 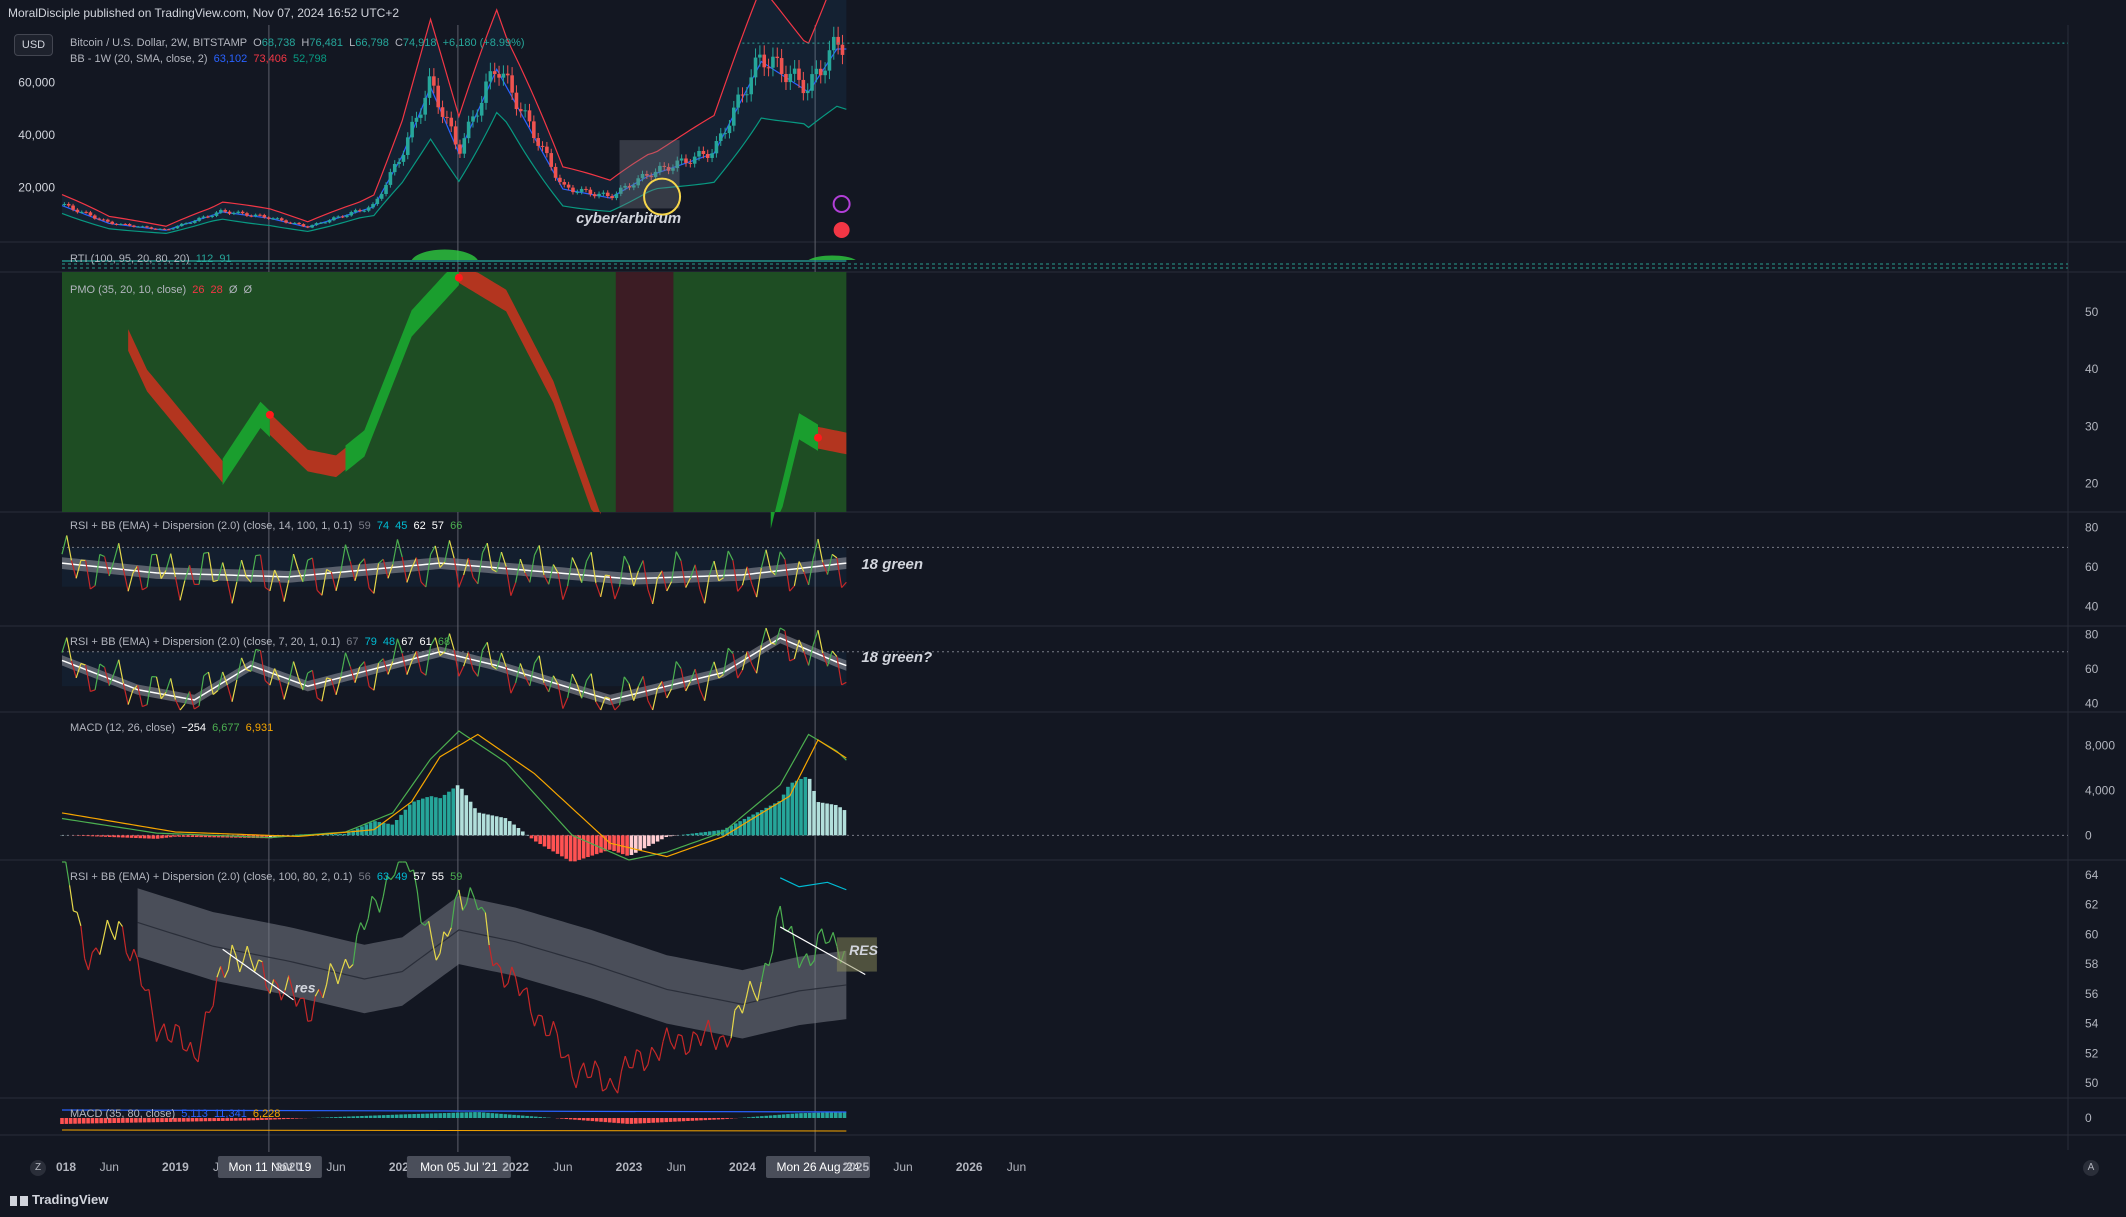 I want to click on scroll-left-button: Z, so click(x=38, y=1168).